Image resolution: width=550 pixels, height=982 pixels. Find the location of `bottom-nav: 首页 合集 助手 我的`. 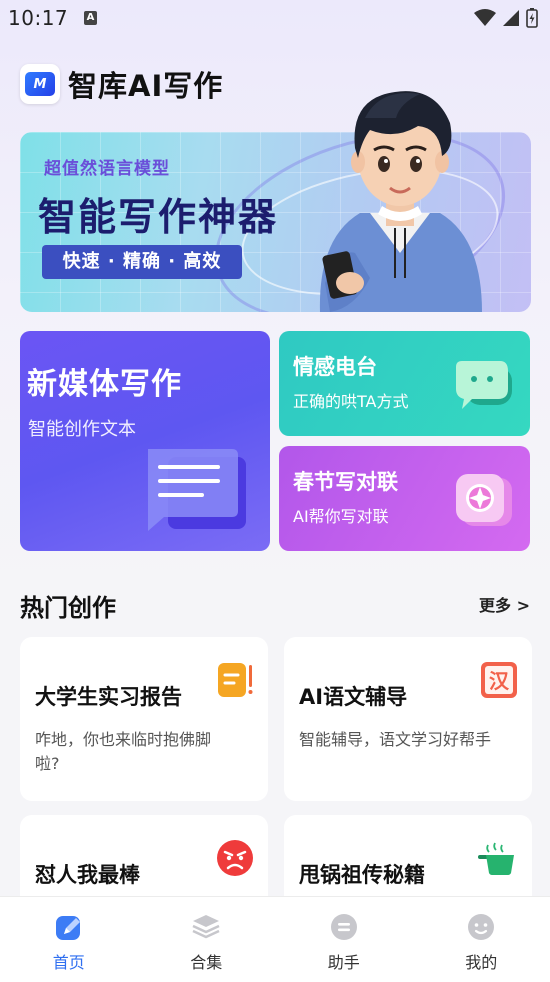

bottom-nav: 首页 合集 助手 我的 is located at coordinates (275, 939).